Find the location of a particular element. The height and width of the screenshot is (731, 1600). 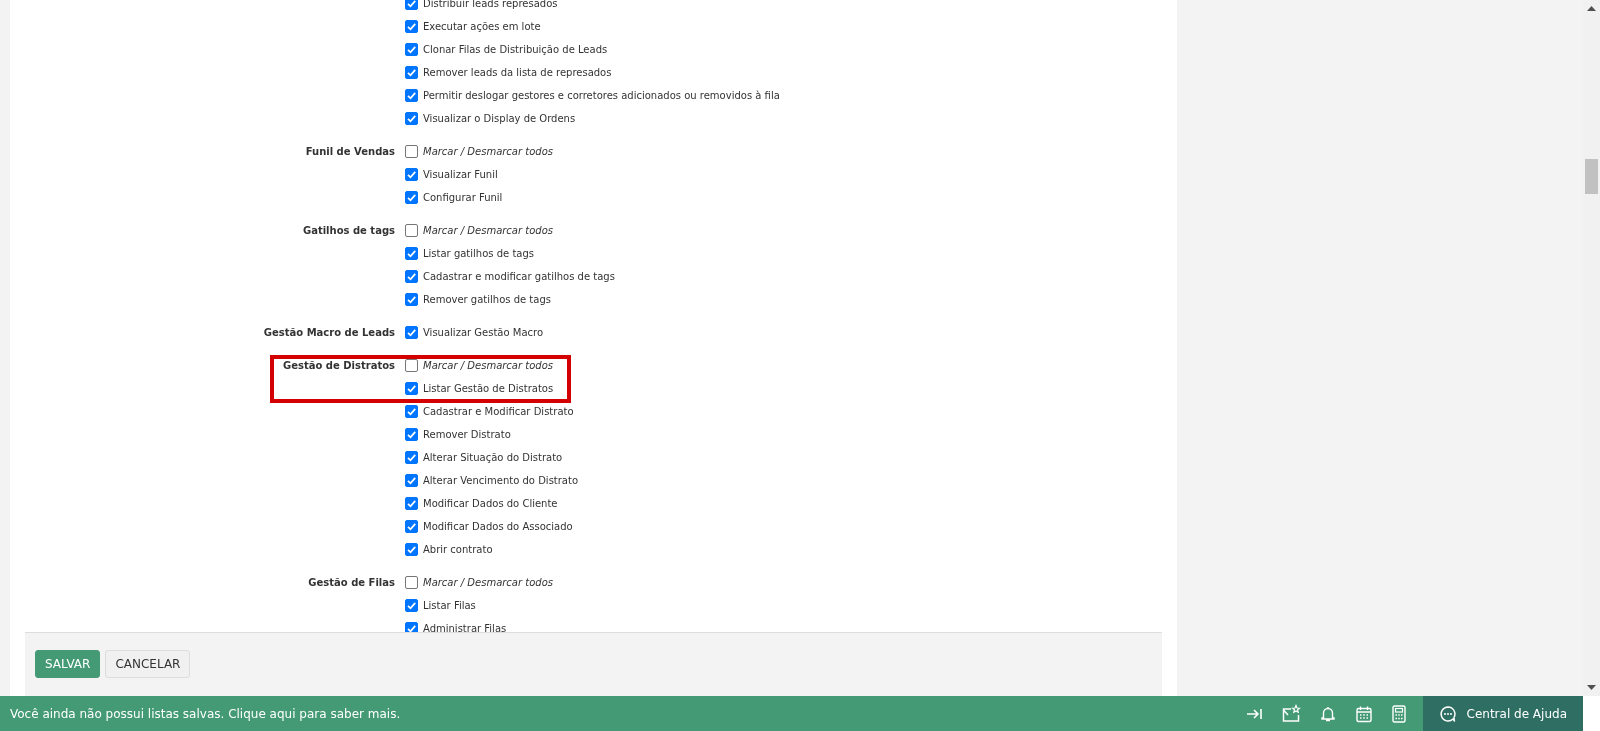

permission-label: Listar gatilhos de tags is located at coordinates (478, 253).